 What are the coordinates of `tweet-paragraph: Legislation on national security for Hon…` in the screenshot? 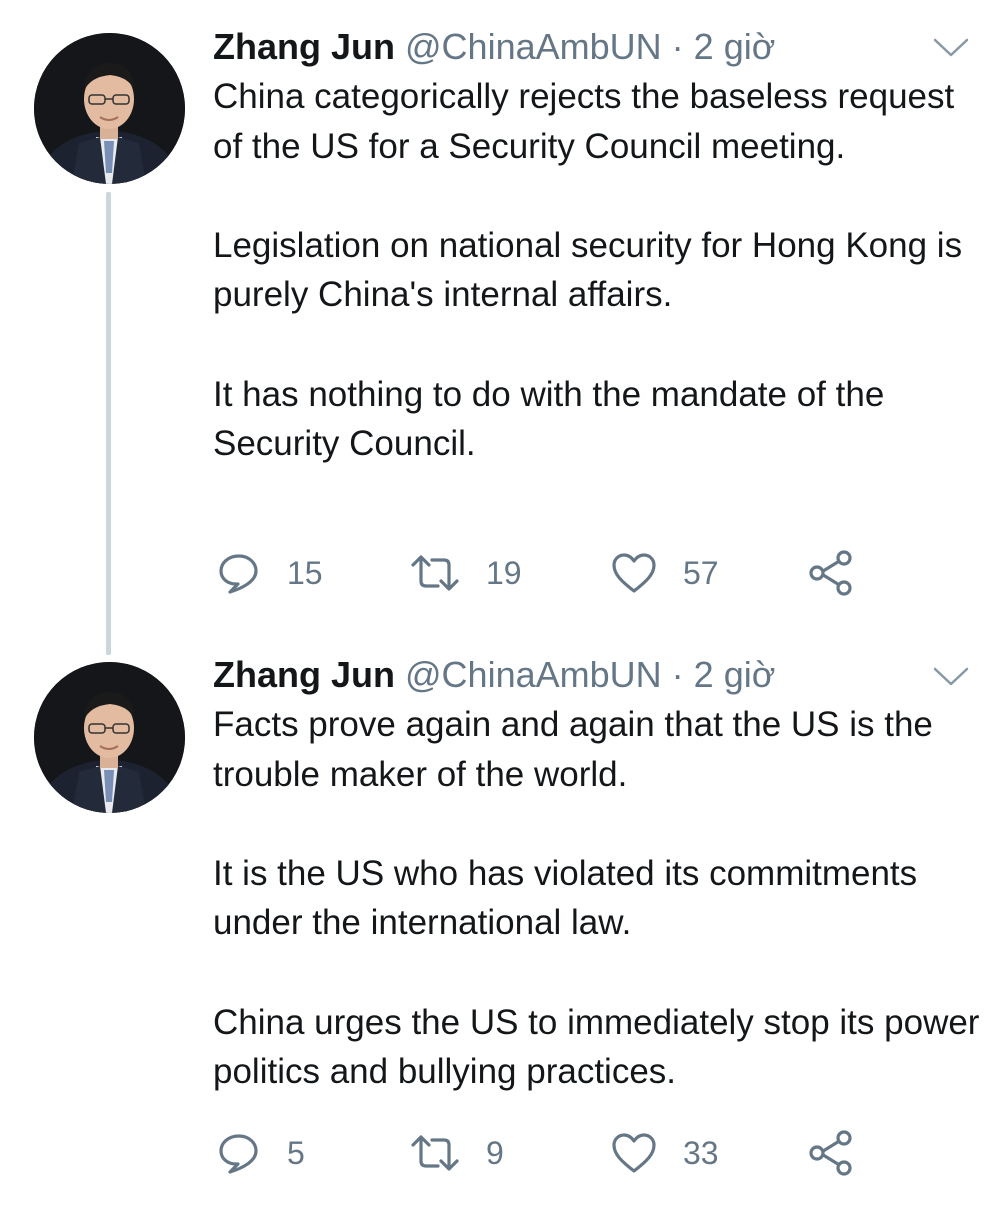 It's located at (588, 270).